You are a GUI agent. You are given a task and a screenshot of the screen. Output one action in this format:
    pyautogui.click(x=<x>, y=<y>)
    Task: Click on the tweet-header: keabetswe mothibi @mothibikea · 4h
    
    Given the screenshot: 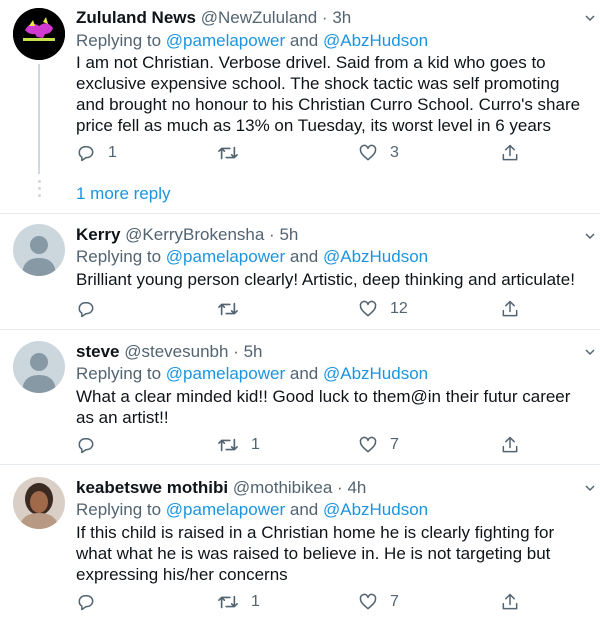 What is the action you would take?
    pyautogui.click(x=221, y=488)
    